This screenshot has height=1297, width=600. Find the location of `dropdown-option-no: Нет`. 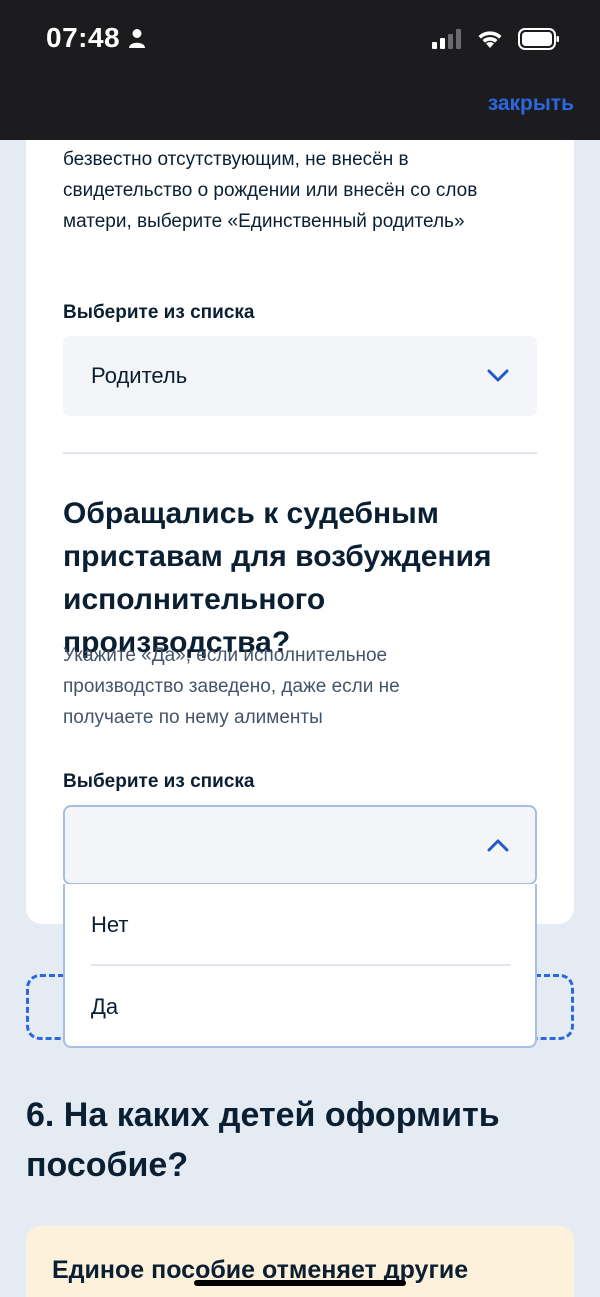

dropdown-option-no: Нет is located at coordinates (109, 925).